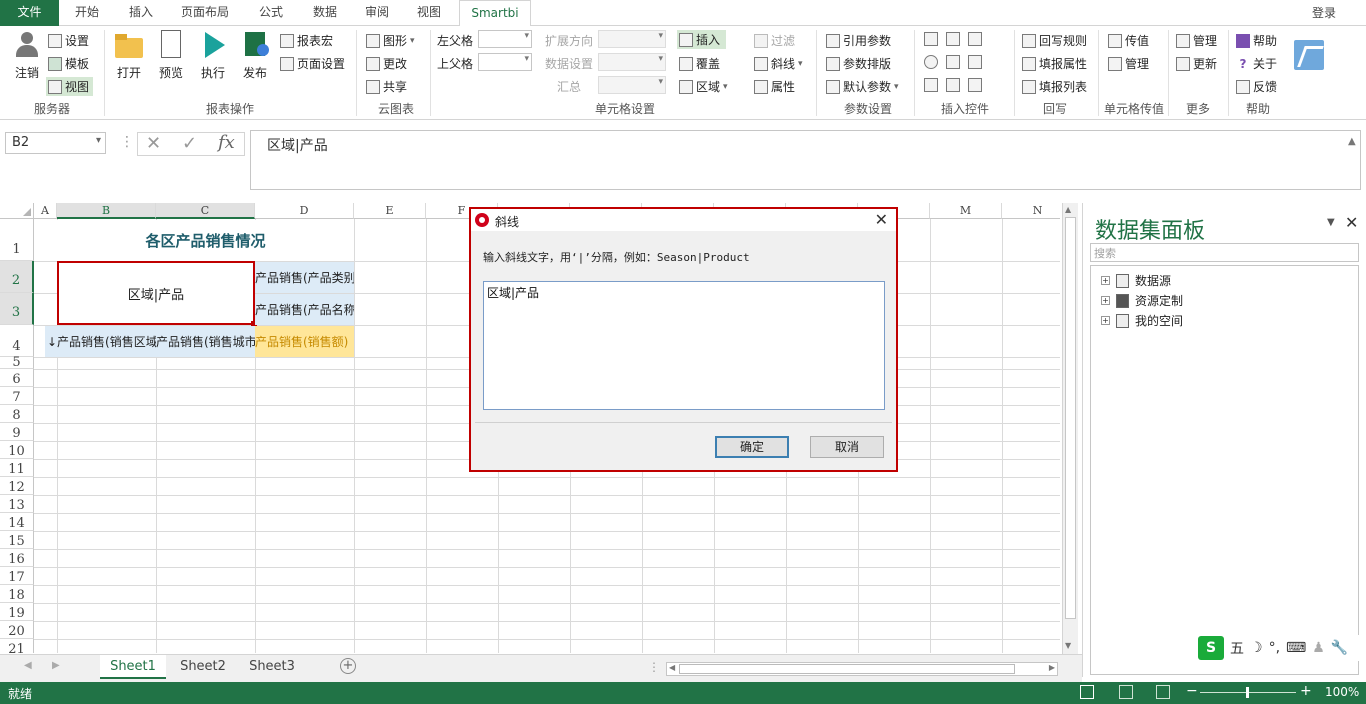 The image size is (1366, 704). What do you see at coordinates (702, 39) in the screenshot?
I see `insert-button: 插入` at bounding box center [702, 39].